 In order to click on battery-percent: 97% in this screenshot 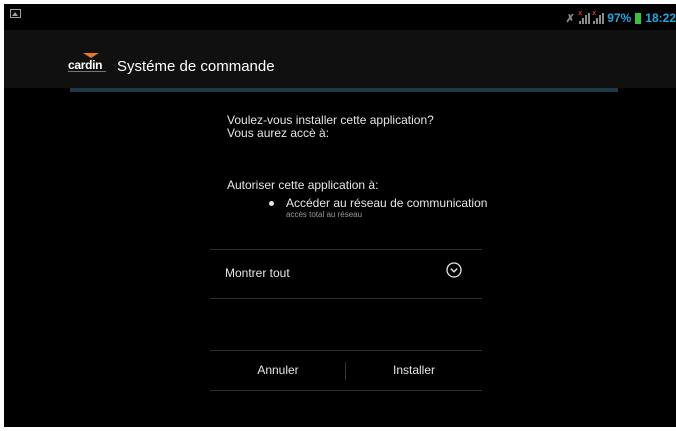, I will do `click(619, 18)`.